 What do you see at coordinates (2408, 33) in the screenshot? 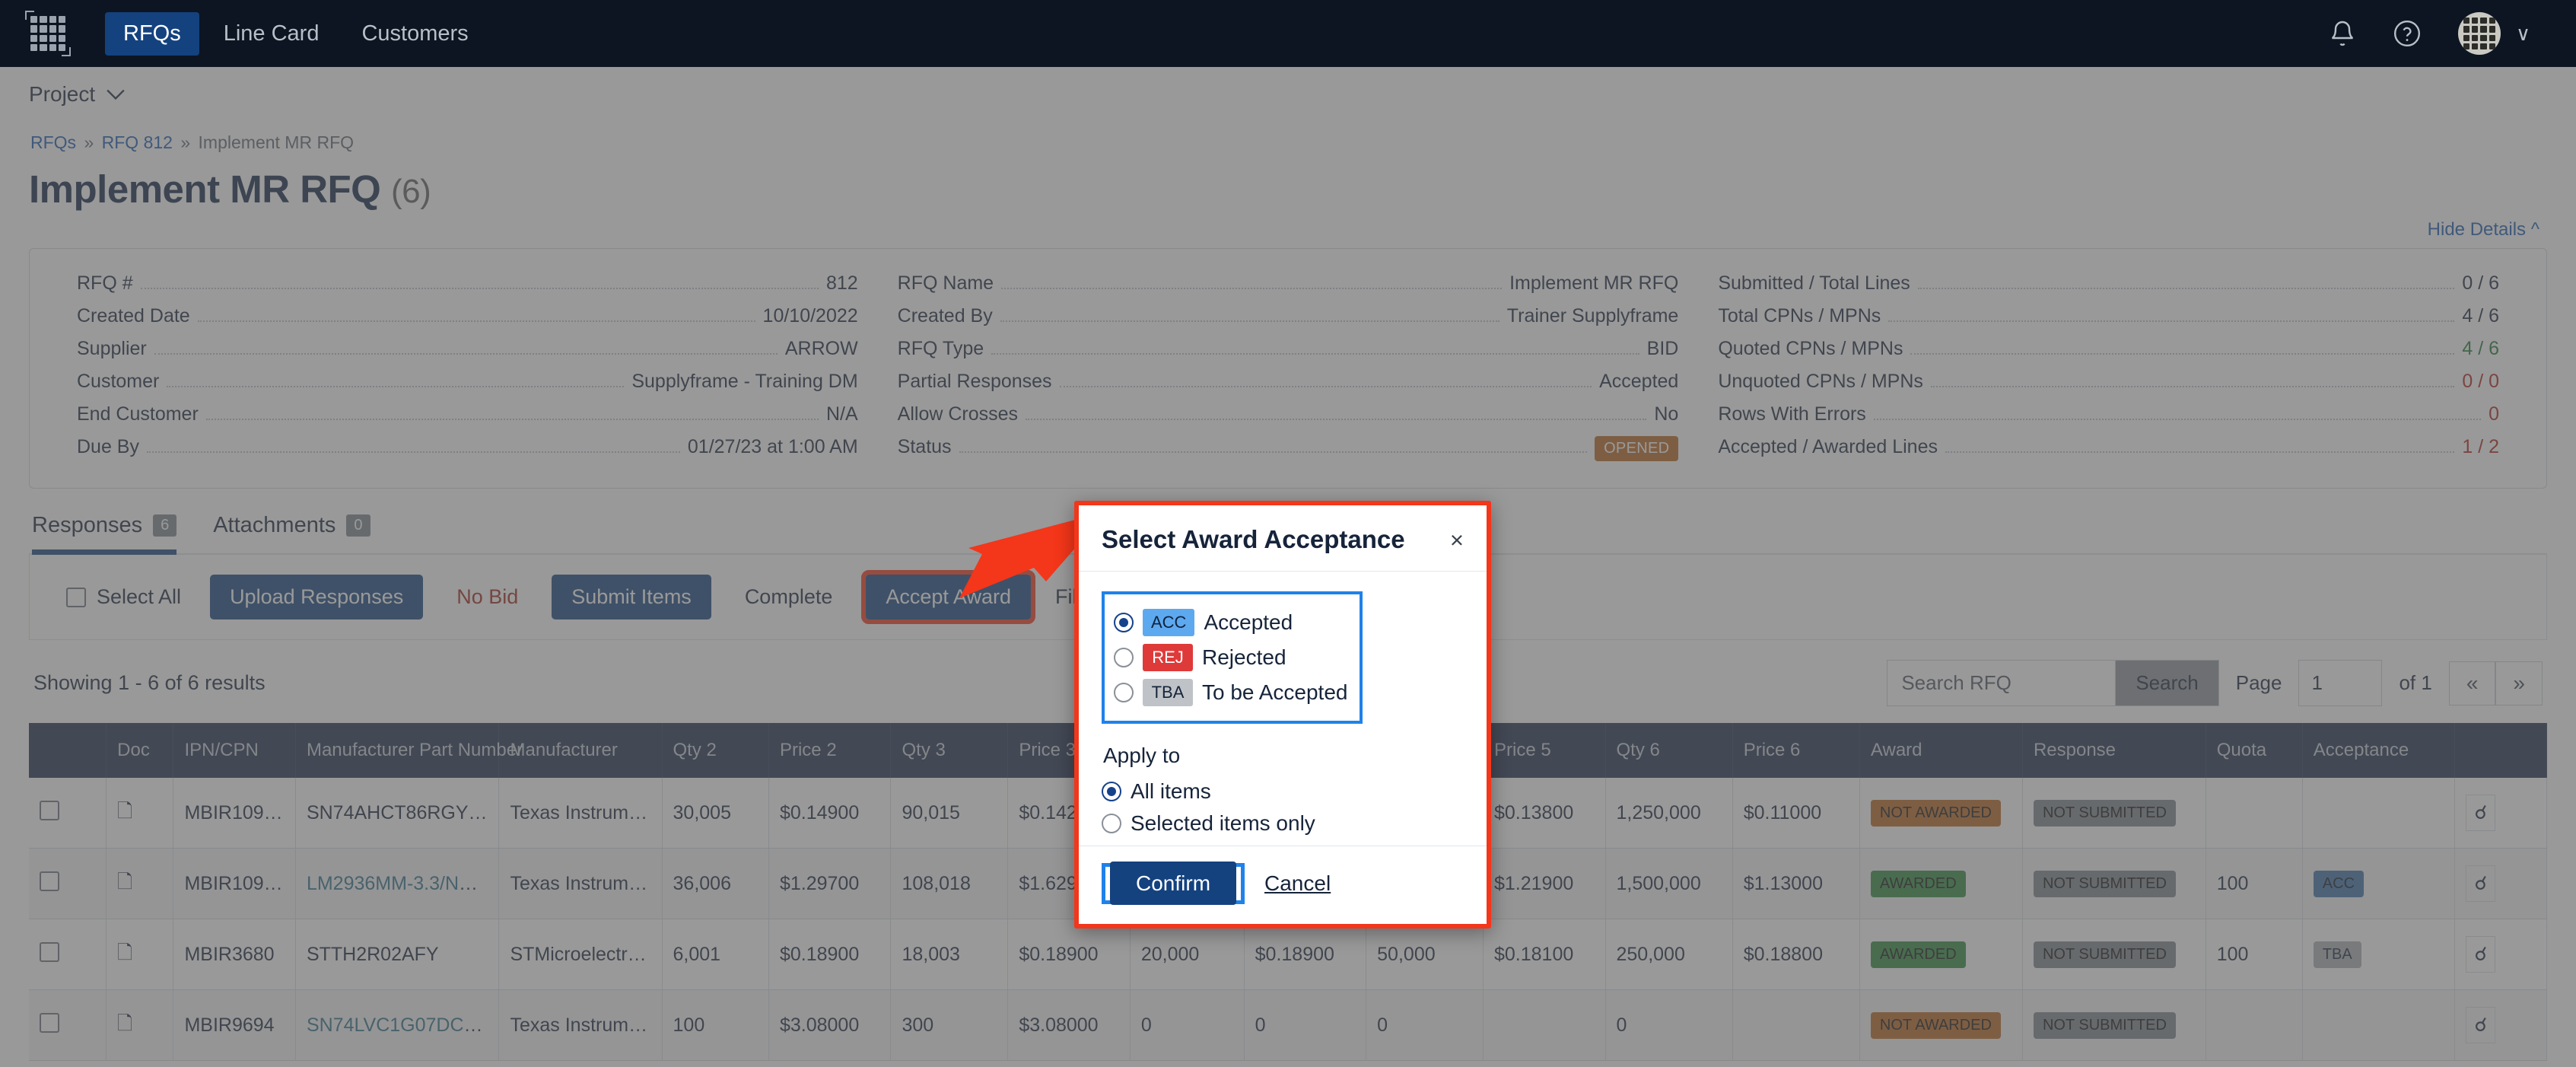
I see `help-circle-icon` at bounding box center [2408, 33].